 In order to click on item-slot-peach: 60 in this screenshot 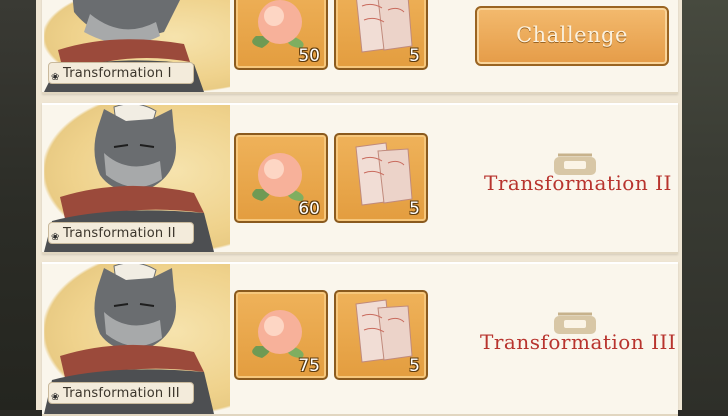, I will do `click(281, 178)`.